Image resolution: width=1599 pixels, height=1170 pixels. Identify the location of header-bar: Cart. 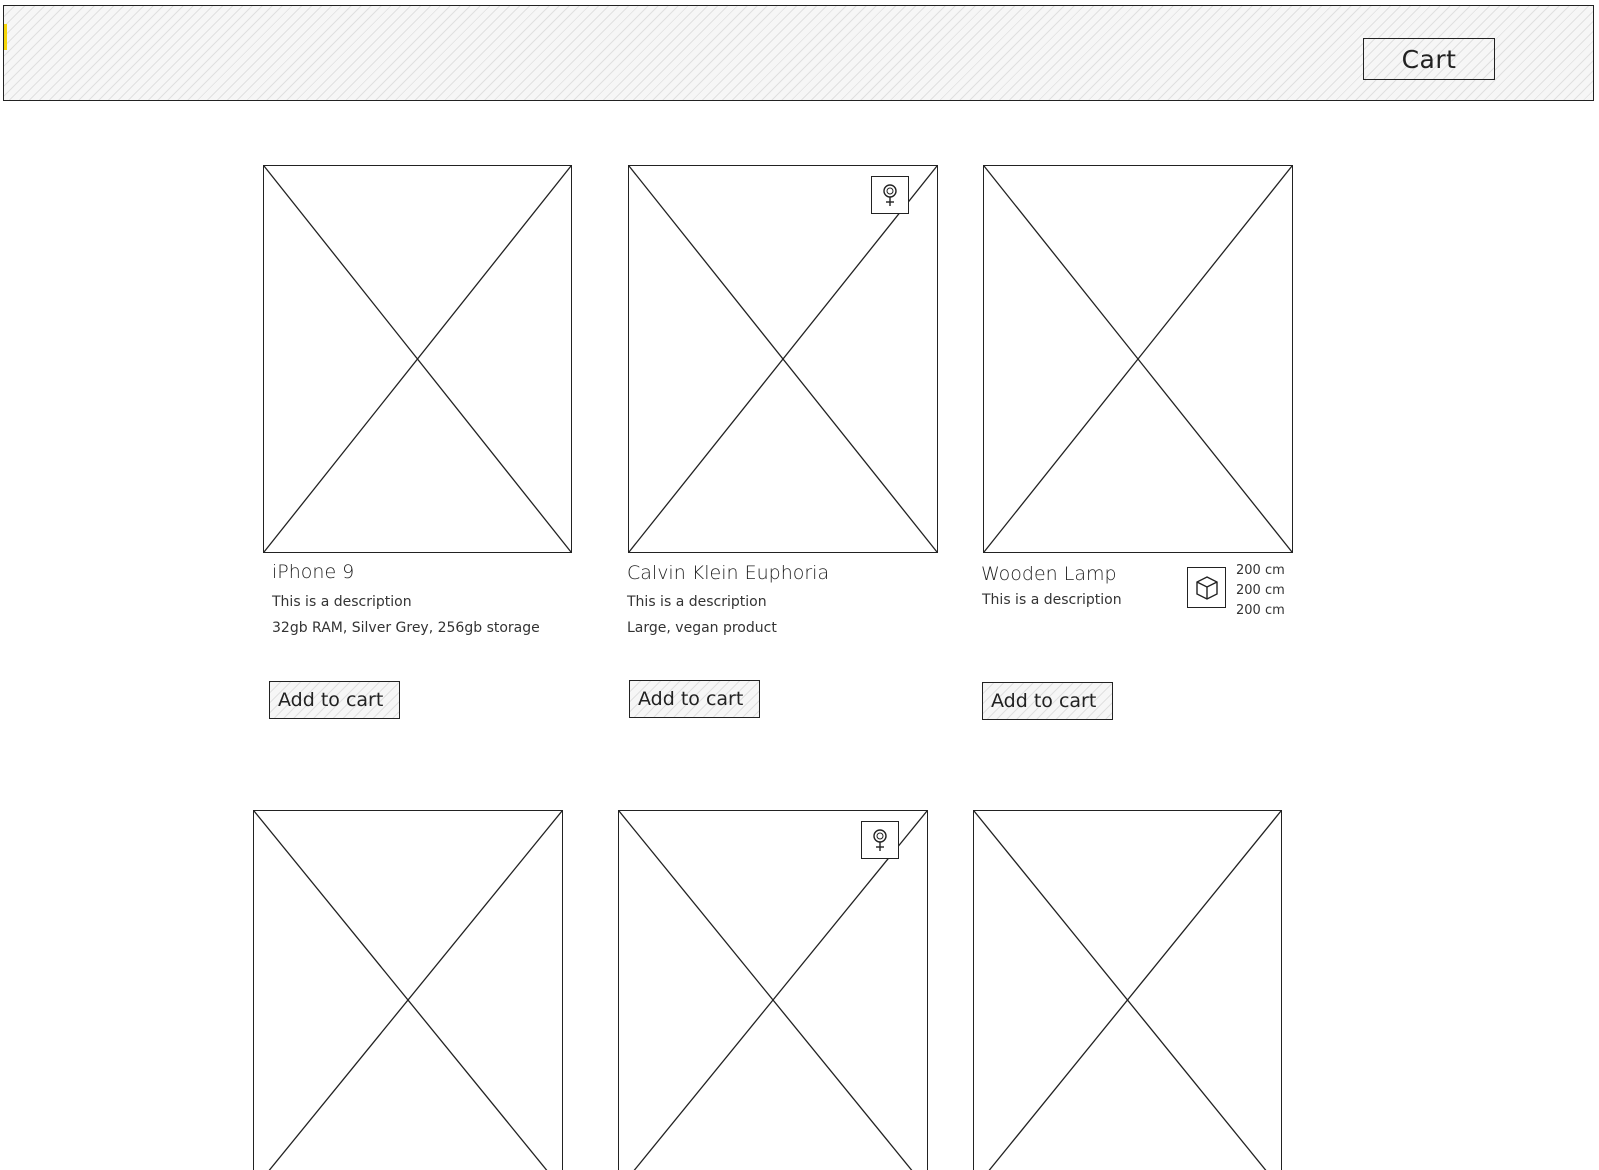
(798, 53).